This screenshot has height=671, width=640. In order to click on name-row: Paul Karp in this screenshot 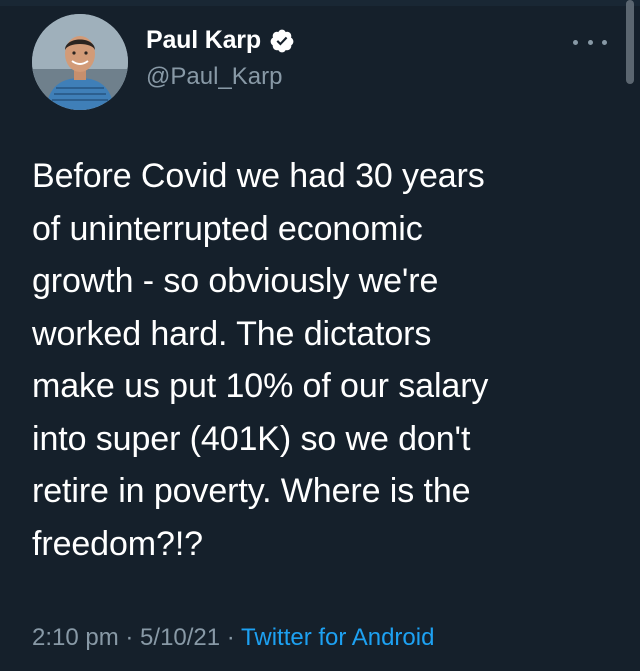, I will do `click(220, 40)`.